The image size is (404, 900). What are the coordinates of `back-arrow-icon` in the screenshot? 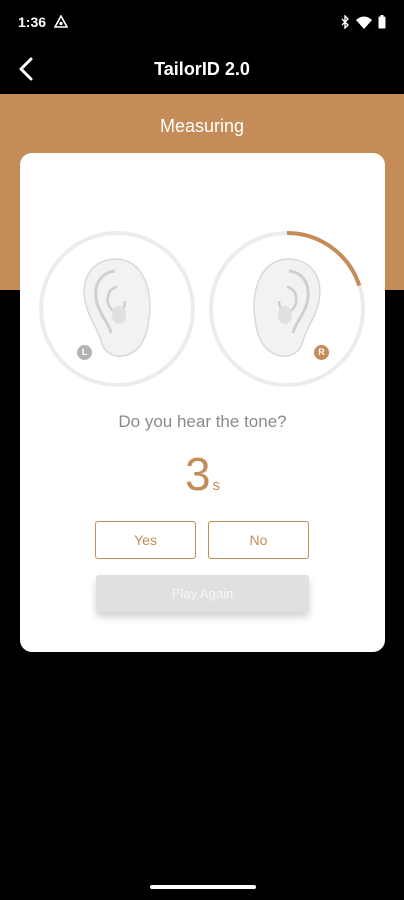 It's located at (26, 69).